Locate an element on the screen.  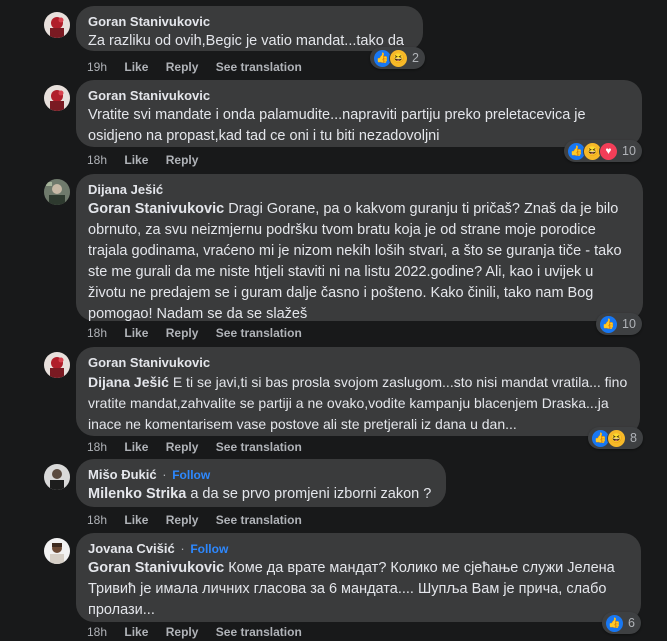
comment-author-line: Jovana Cvišić · Follow is located at coordinates (358, 549).